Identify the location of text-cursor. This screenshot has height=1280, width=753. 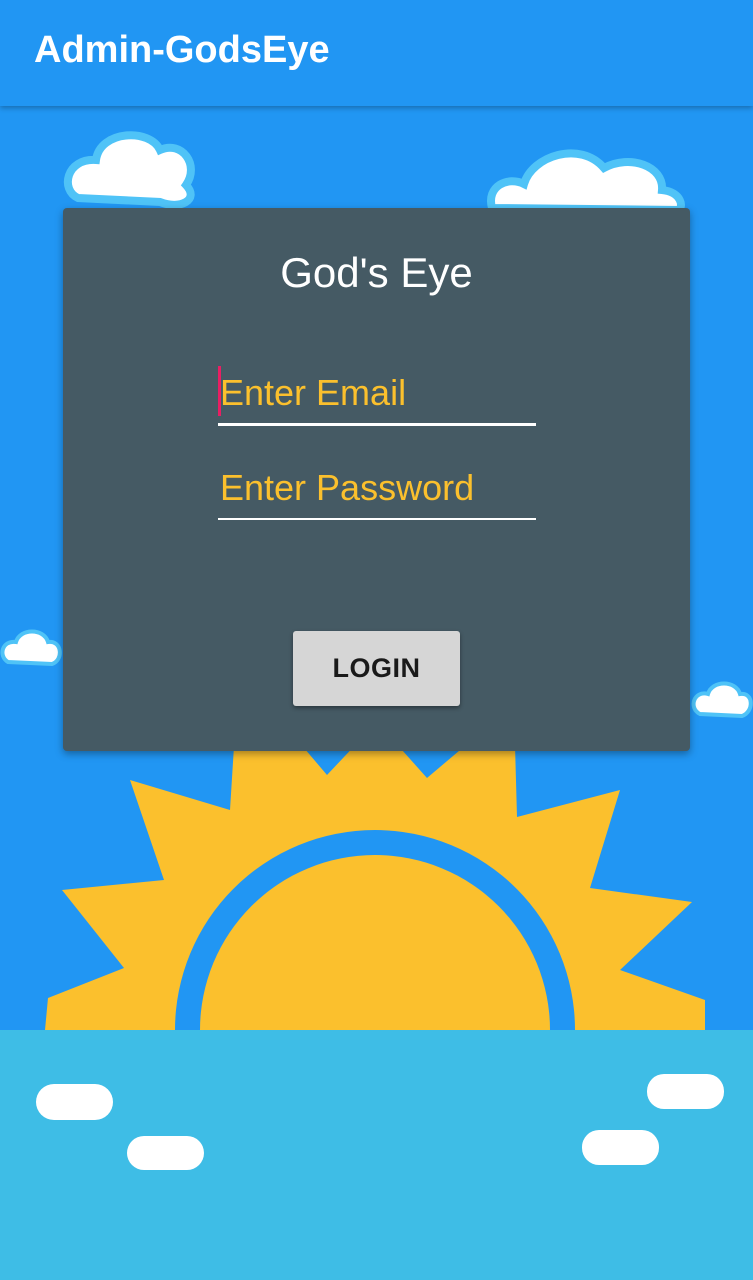
(219, 391).